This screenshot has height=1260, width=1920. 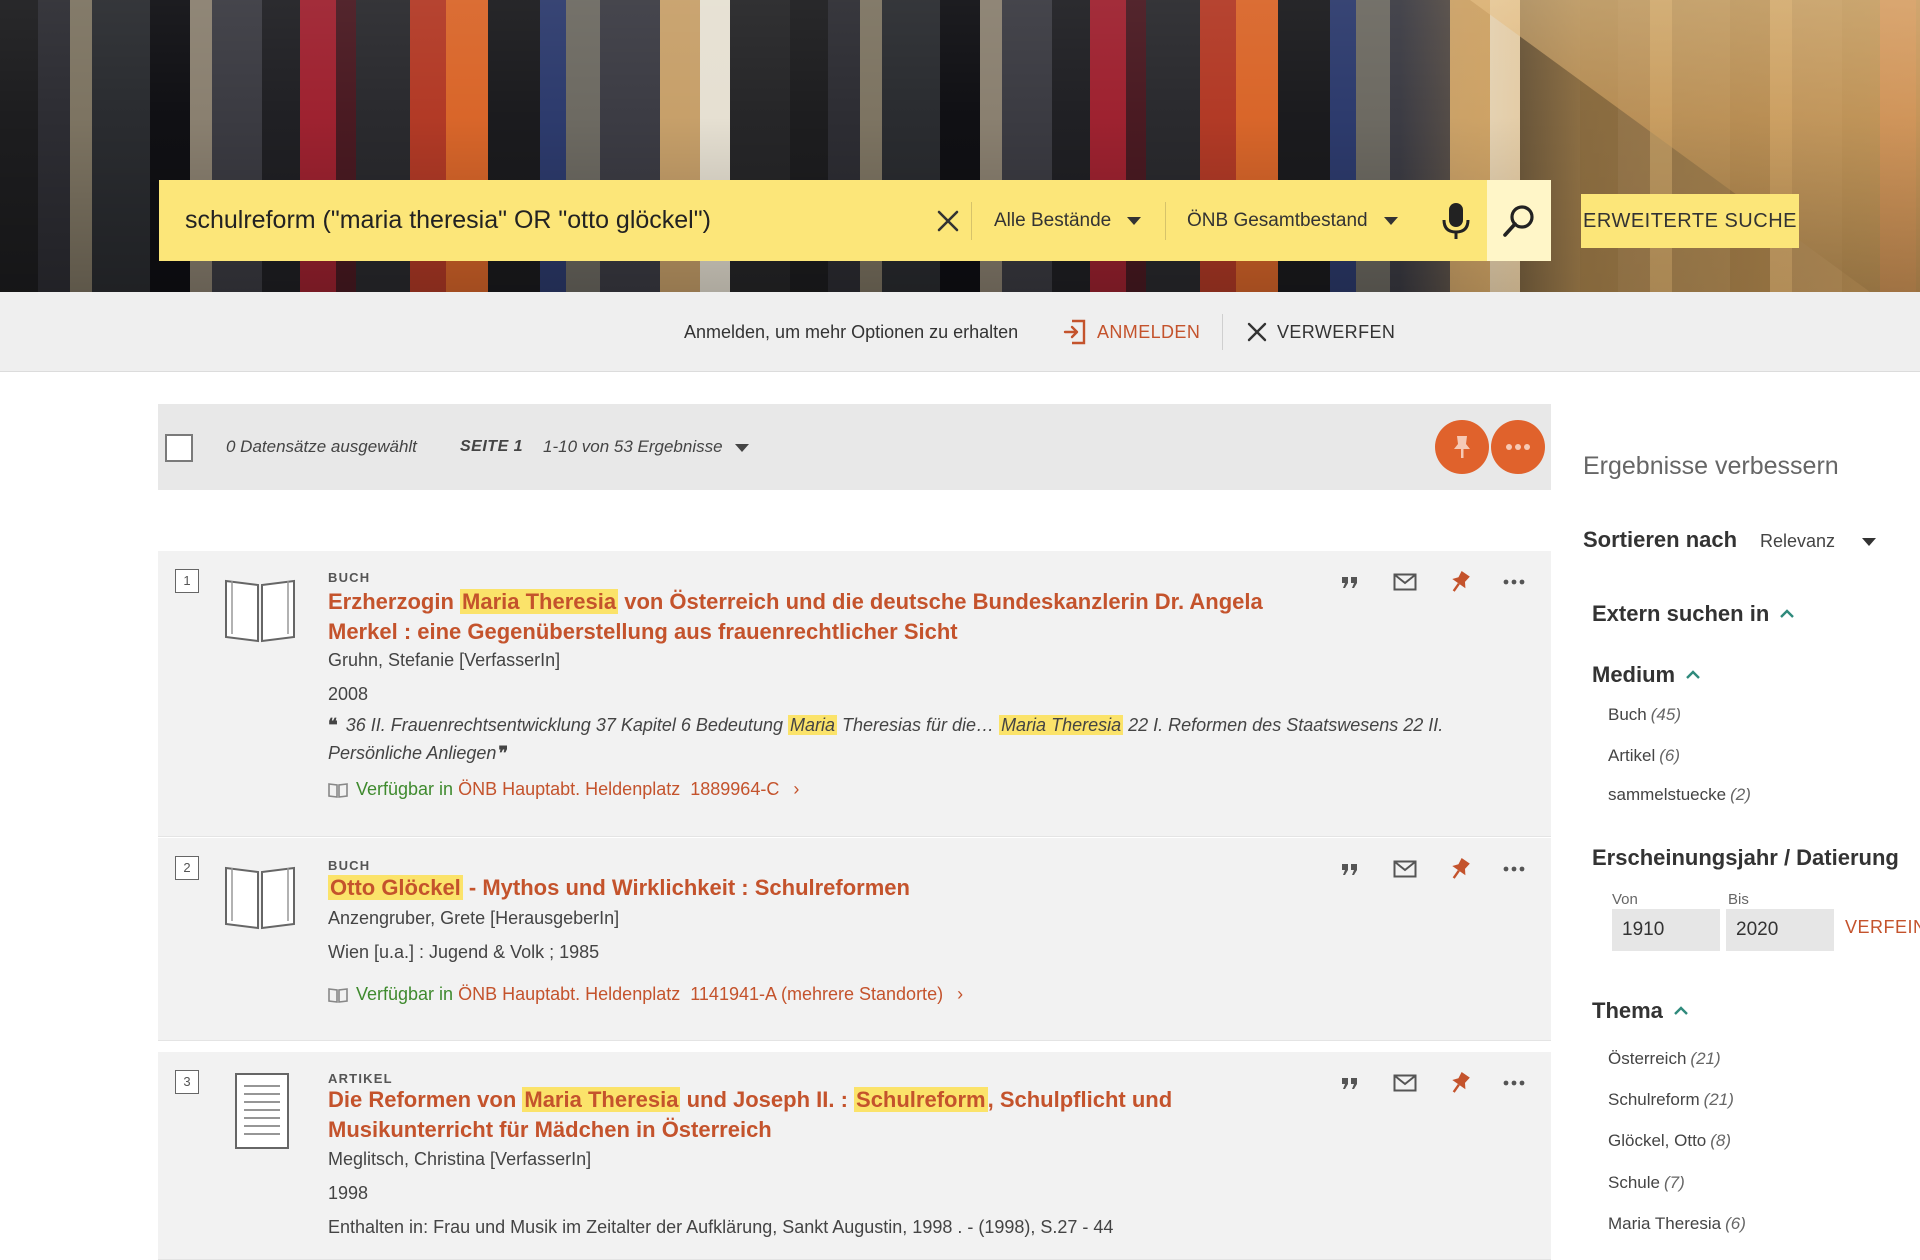 I want to click on sidebar-heading: Ergebnisse verbessern, so click(x=1711, y=466).